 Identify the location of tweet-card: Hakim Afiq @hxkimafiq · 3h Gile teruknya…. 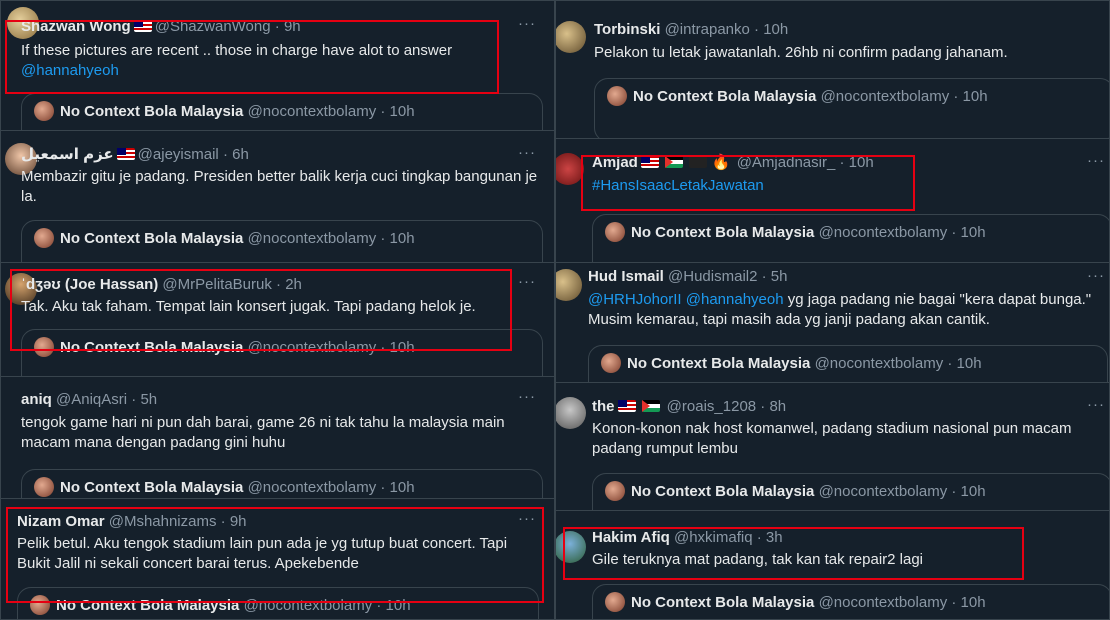
(832, 565).